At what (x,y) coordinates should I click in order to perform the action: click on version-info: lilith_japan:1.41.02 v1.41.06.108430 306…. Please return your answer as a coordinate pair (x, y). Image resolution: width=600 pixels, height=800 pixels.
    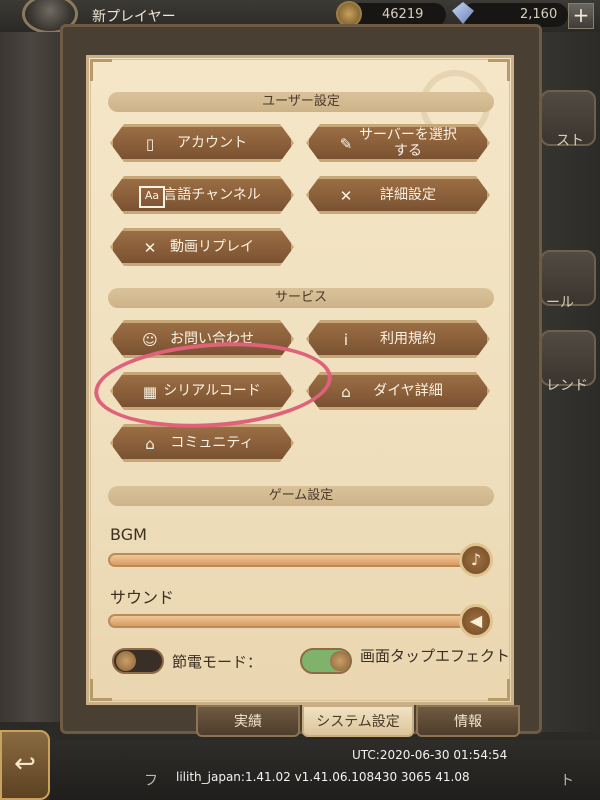
    Looking at the image, I should click on (323, 777).